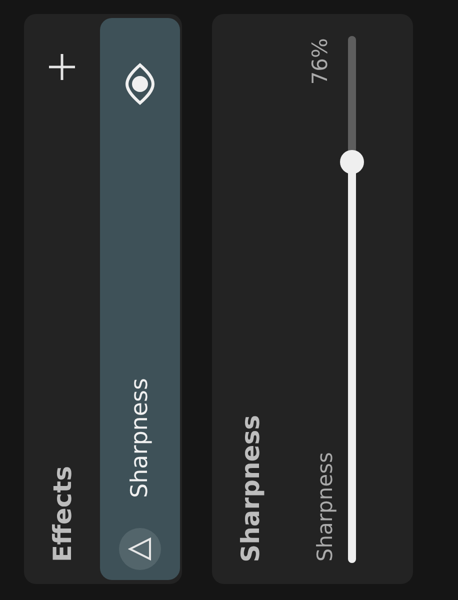 The width and height of the screenshot is (458, 600). Describe the element at coordinates (140, 438) in the screenshot. I see `effect-name: Sharpness` at that location.